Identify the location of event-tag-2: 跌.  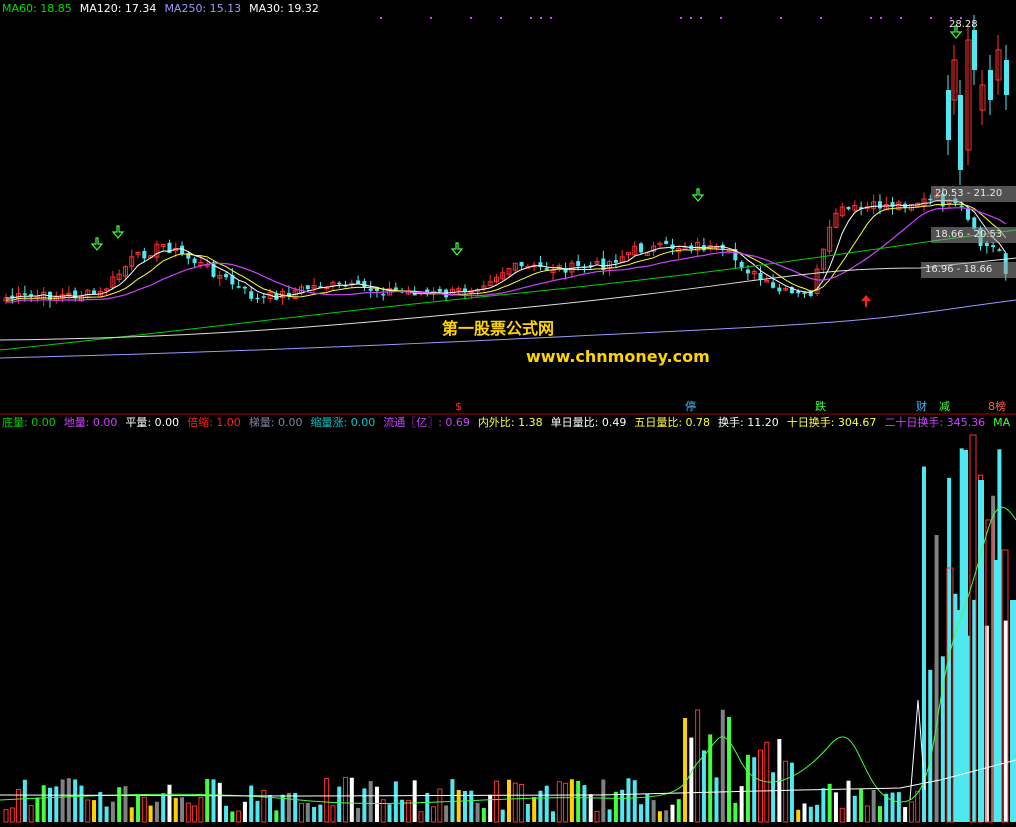
(820, 406).